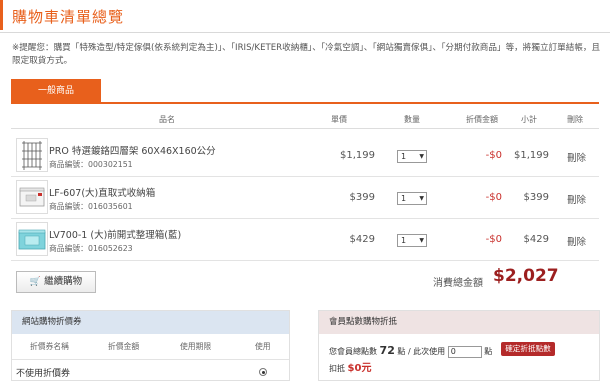 This screenshot has height=381, width=610. I want to click on coupon-col-name: 折價券名稱, so click(49, 346).